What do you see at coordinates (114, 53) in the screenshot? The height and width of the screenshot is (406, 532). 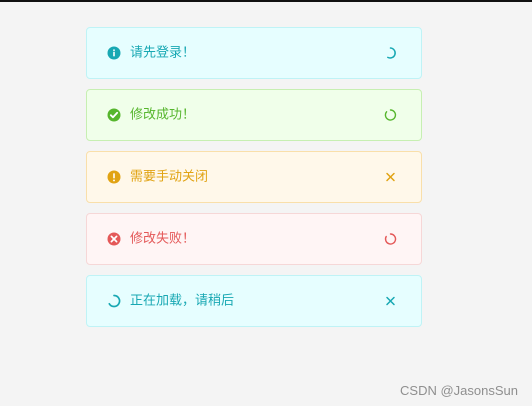 I see `info-icon` at bounding box center [114, 53].